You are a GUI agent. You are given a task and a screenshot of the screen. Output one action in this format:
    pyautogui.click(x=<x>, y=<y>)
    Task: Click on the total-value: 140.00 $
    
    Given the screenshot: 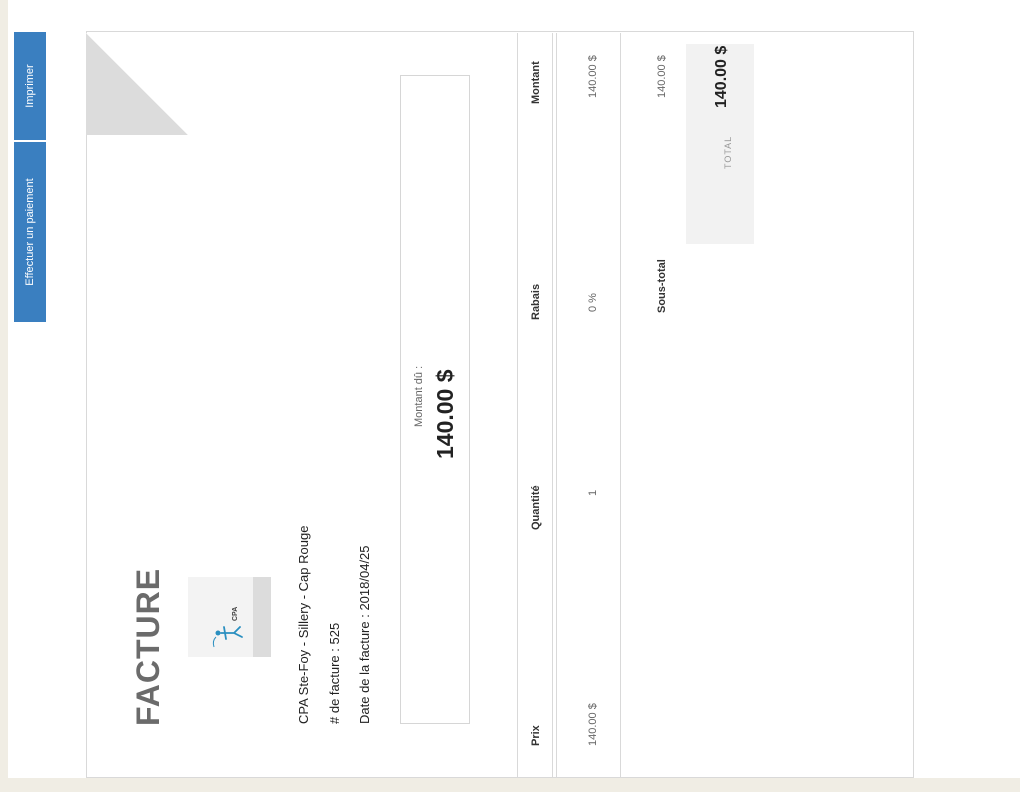 What is the action you would take?
    pyautogui.click(x=721, y=76)
    